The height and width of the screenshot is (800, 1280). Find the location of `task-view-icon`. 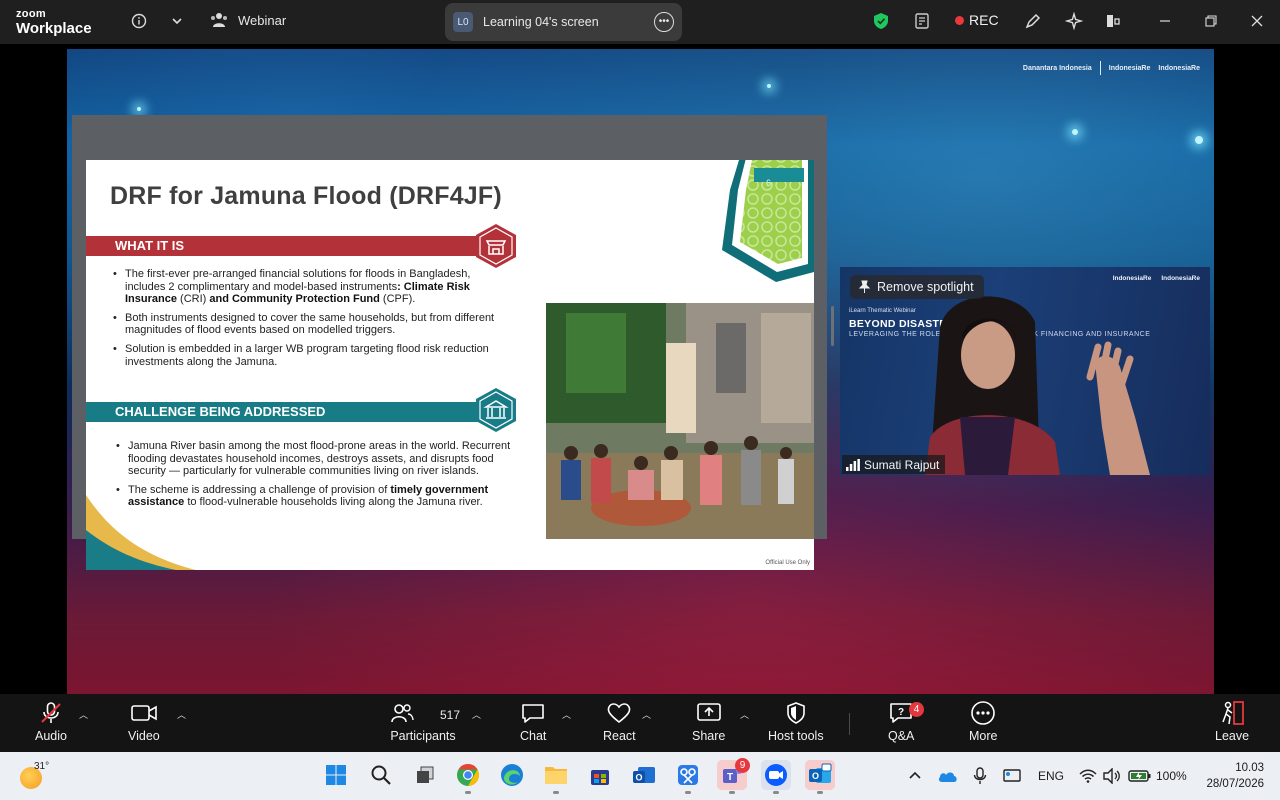

task-view-icon is located at coordinates (425, 774).